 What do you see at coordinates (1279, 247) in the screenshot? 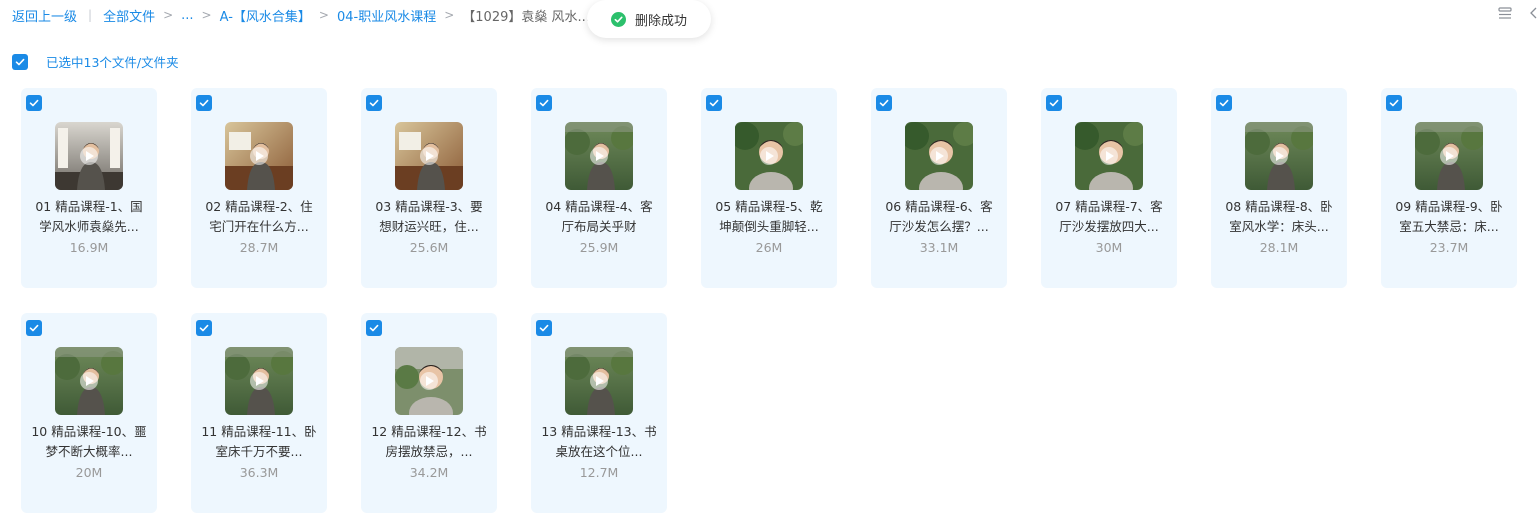
I see `file-size: 28.1M` at bounding box center [1279, 247].